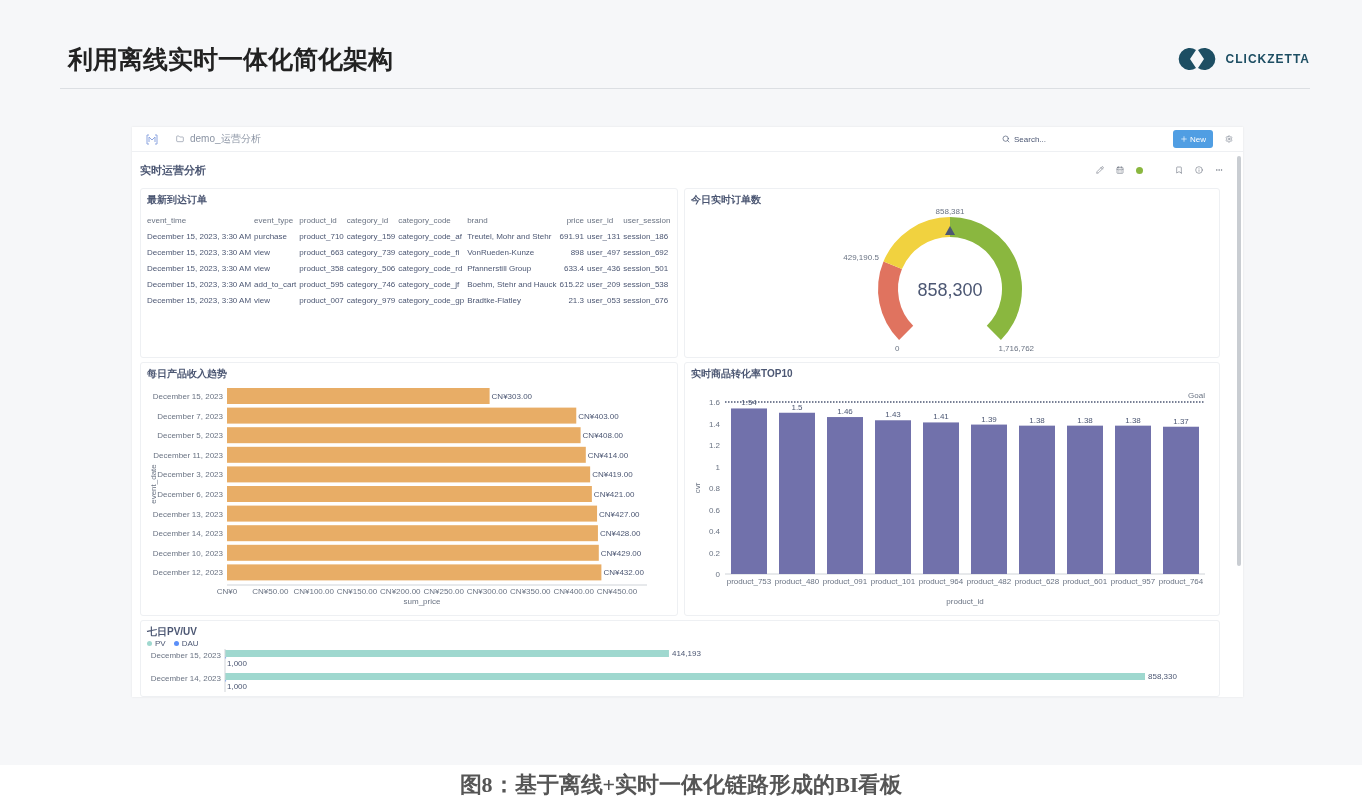 The image size is (1362, 804). I want to click on axis-label: sum_price, so click(422, 601).